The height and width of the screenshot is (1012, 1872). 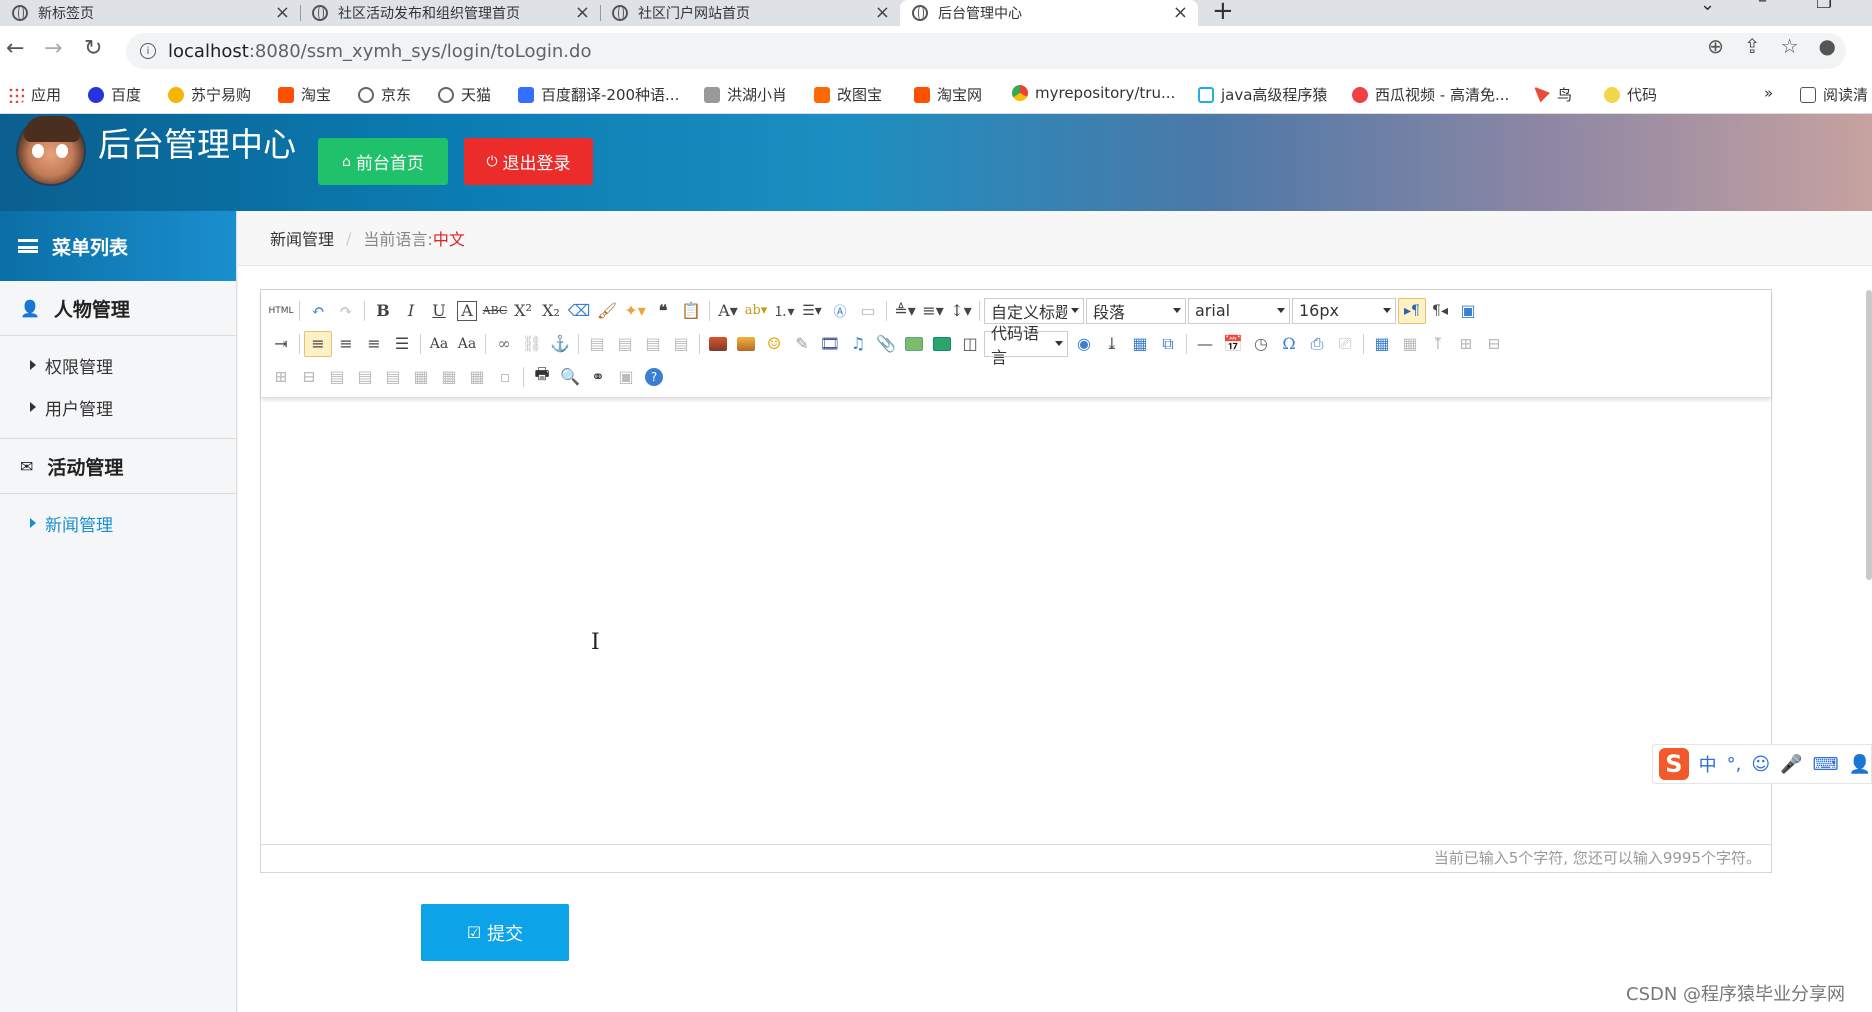 What do you see at coordinates (1168, 344) in the screenshot?
I see `word-image-icon: ⧉` at bounding box center [1168, 344].